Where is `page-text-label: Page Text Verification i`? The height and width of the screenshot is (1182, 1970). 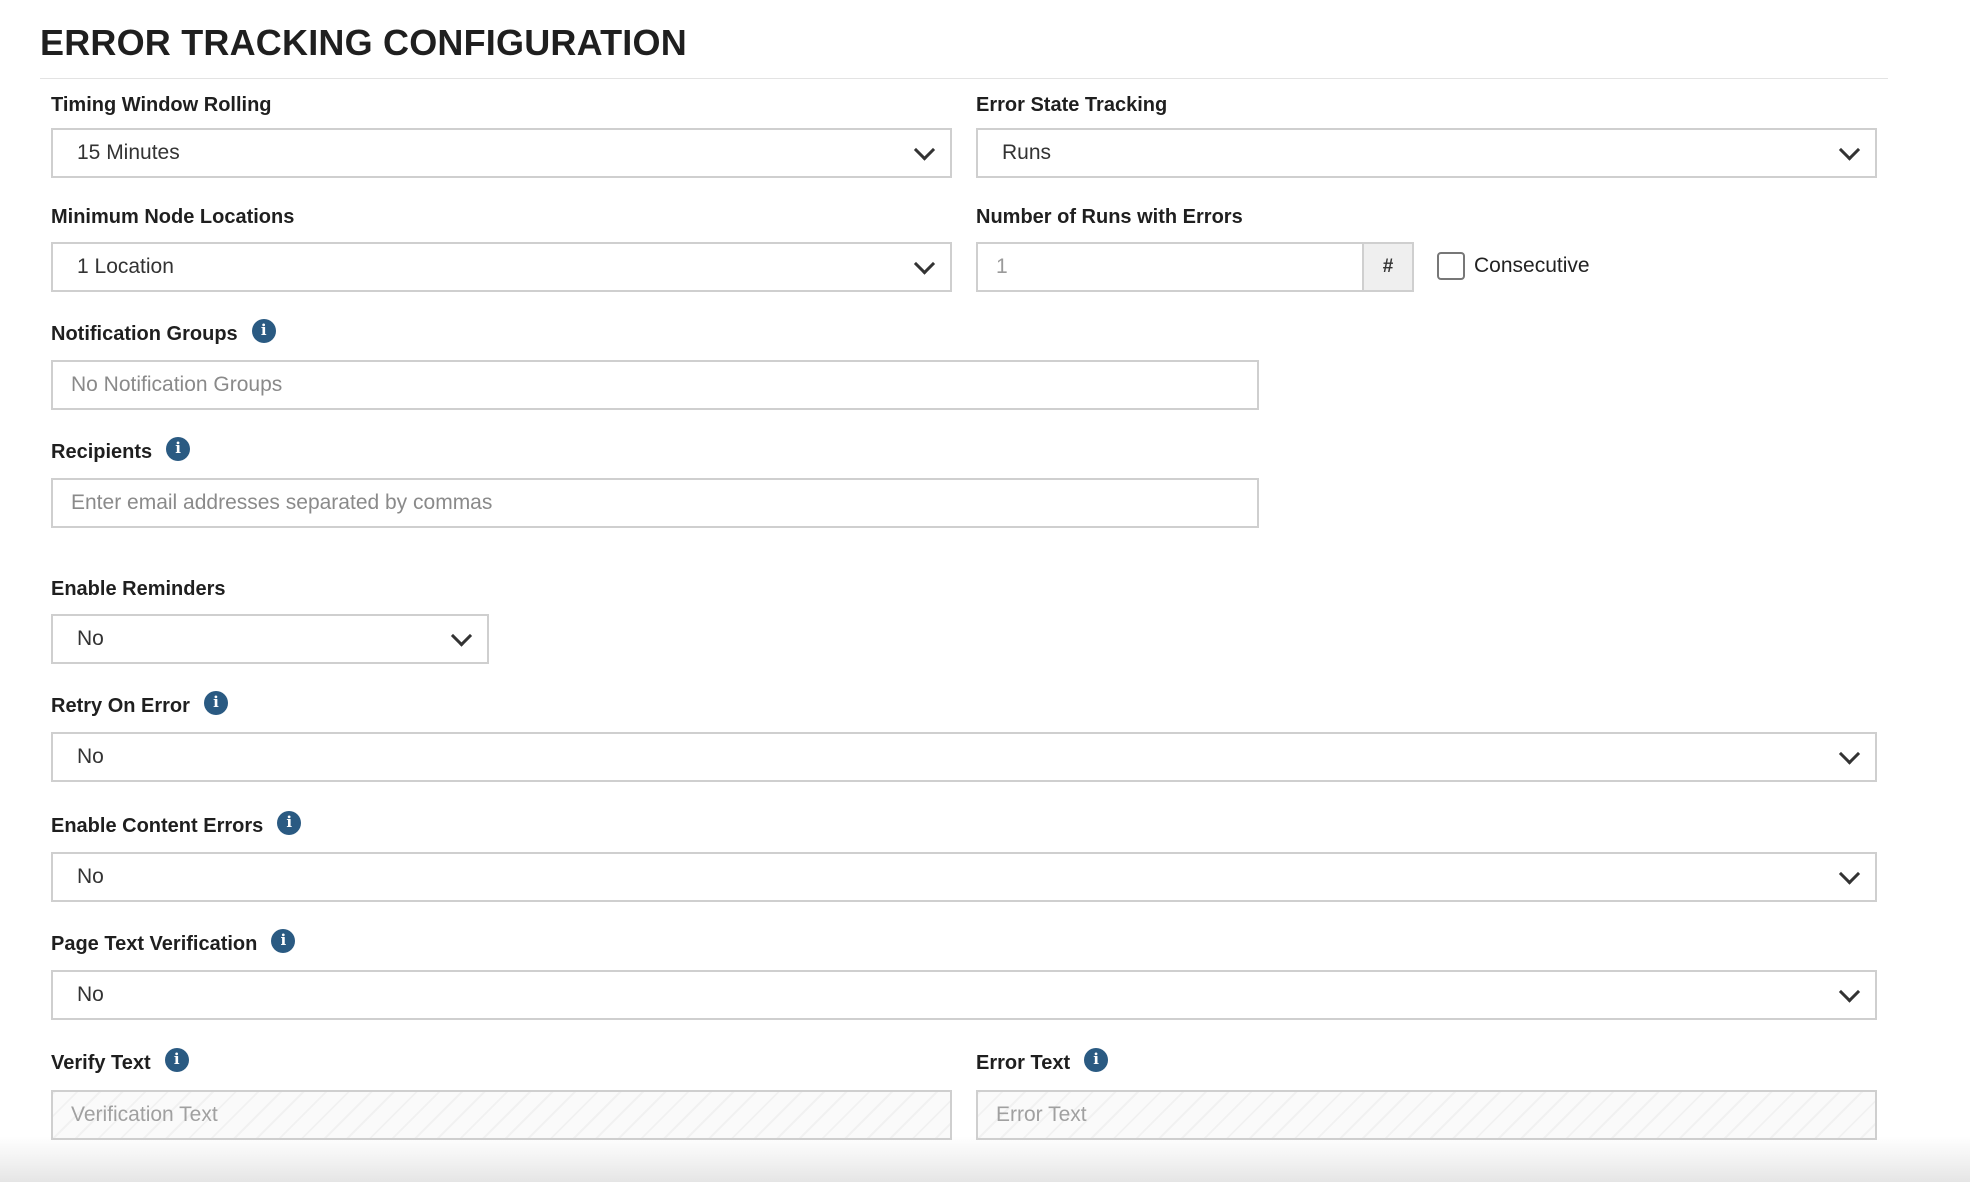
page-text-label: Page Text Verification i is located at coordinates (173, 942).